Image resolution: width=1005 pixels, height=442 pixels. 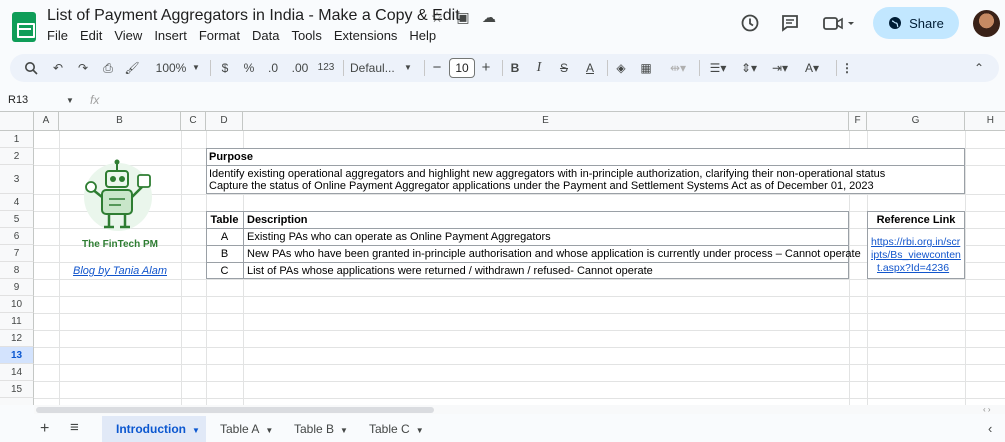 What do you see at coordinates (979, 68) in the screenshot?
I see `collapse-menu-icon: ⌃` at bounding box center [979, 68].